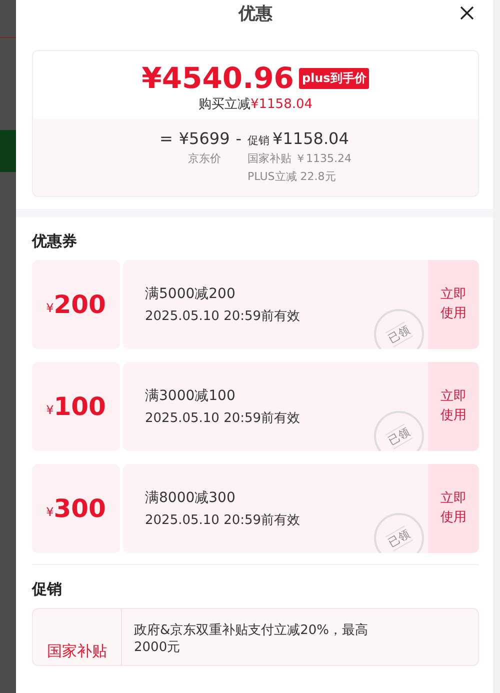 The width and height of the screenshot is (500, 693). Describe the element at coordinates (190, 497) in the screenshot. I see `coupon-condition: 满8000减300` at that location.